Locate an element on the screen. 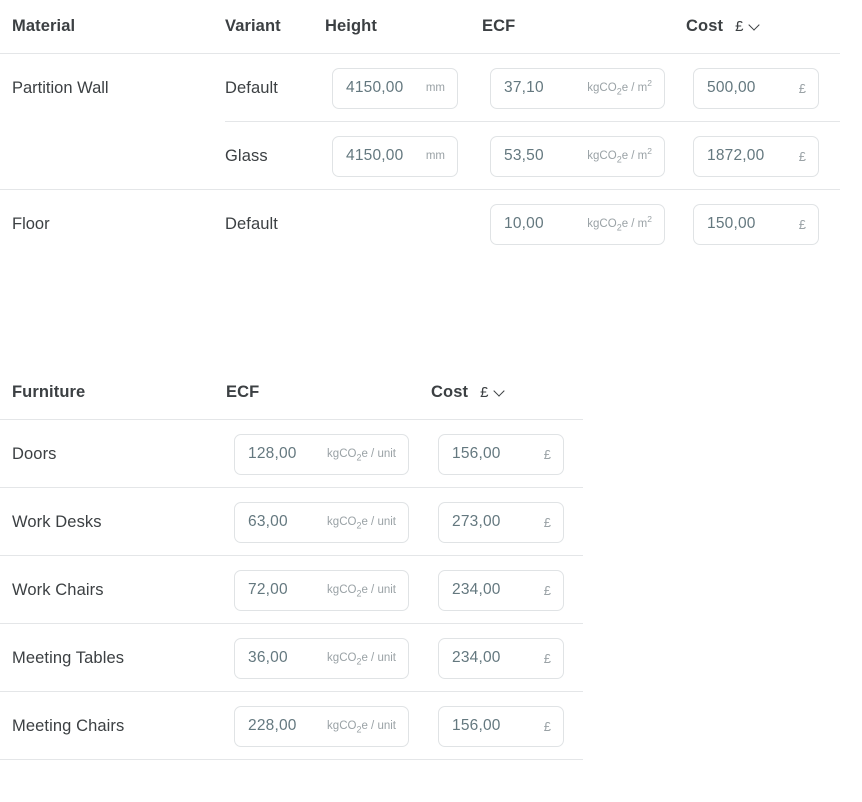  table-row: Default 4150,00 mm 37,10 kgCO2e / m2 500 is located at coordinates (420, 88).